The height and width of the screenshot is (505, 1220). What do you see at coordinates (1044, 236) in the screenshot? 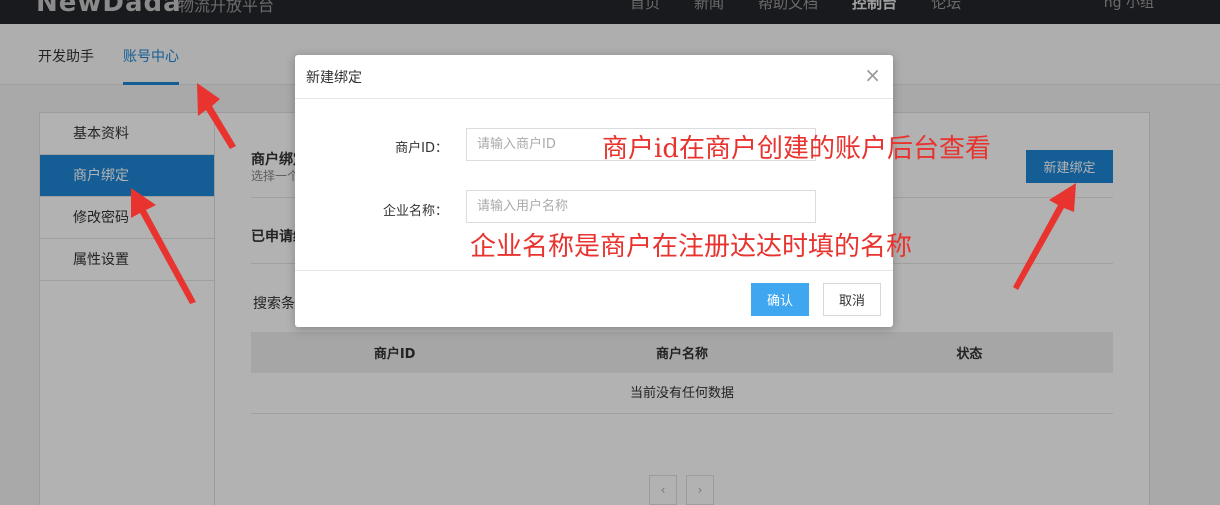
I see `arrow-to-new-binding-button` at bounding box center [1044, 236].